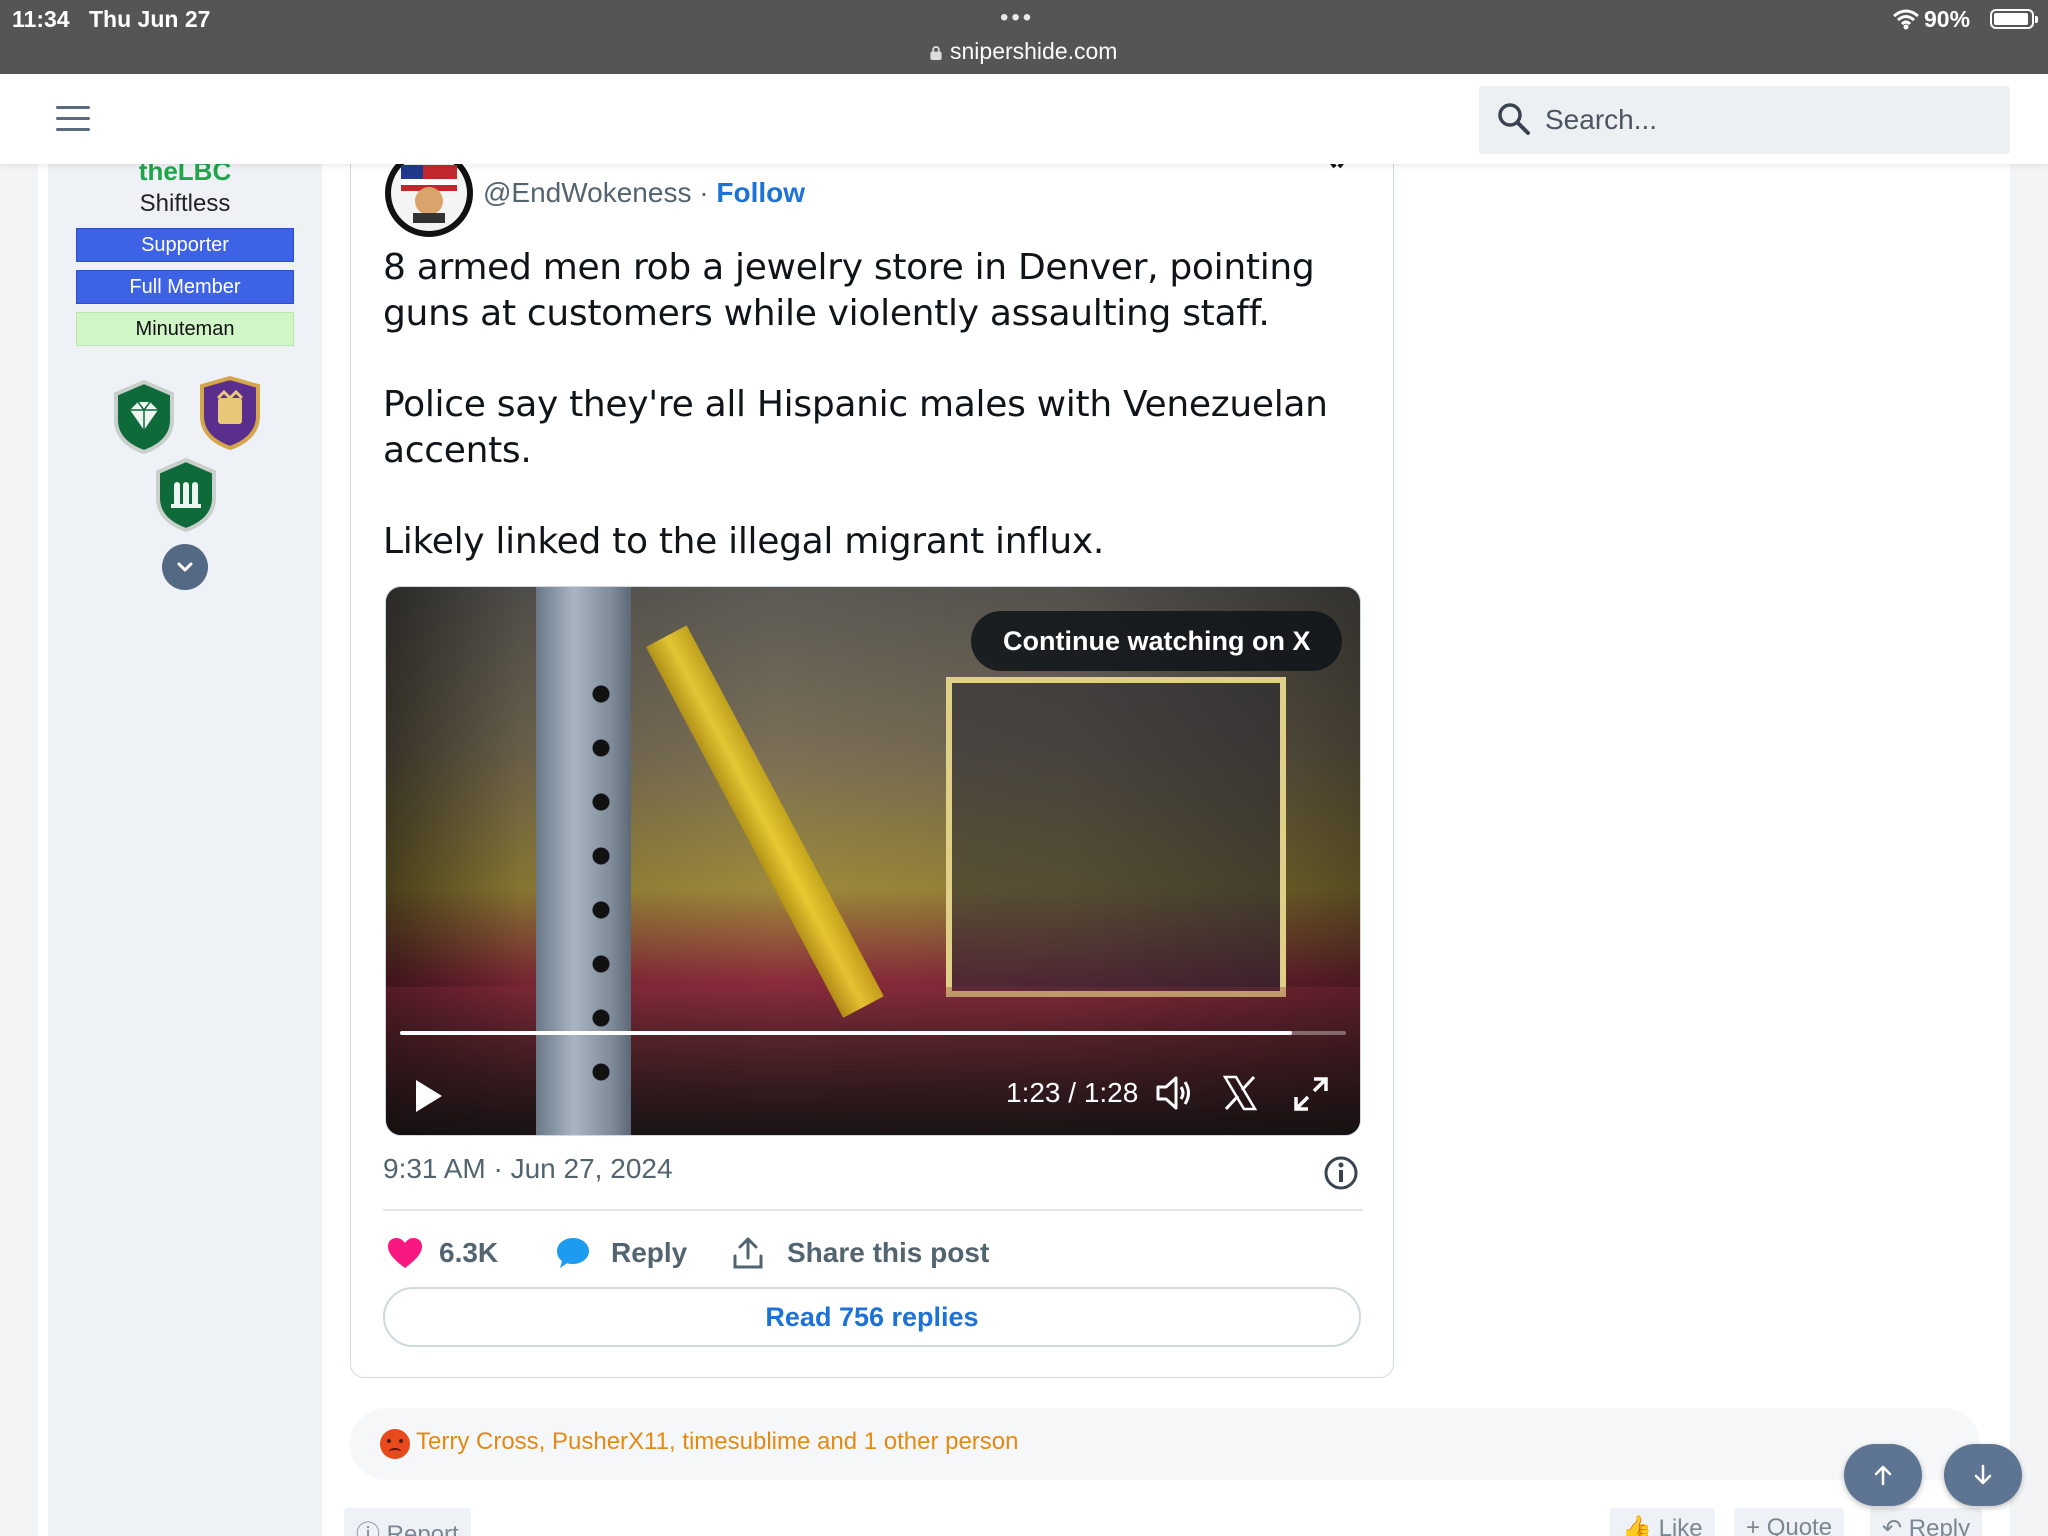 This screenshot has width=2048, height=1536. I want to click on angry-emoji-icon, so click(395, 1444).